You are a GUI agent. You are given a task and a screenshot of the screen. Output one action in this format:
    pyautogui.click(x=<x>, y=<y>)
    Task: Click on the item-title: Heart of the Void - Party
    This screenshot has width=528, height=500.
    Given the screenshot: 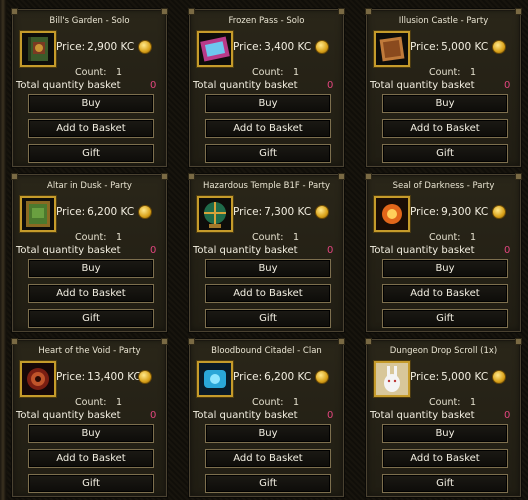 What is the action you would take?
    pyautogui.click(x=89, y=351)
    